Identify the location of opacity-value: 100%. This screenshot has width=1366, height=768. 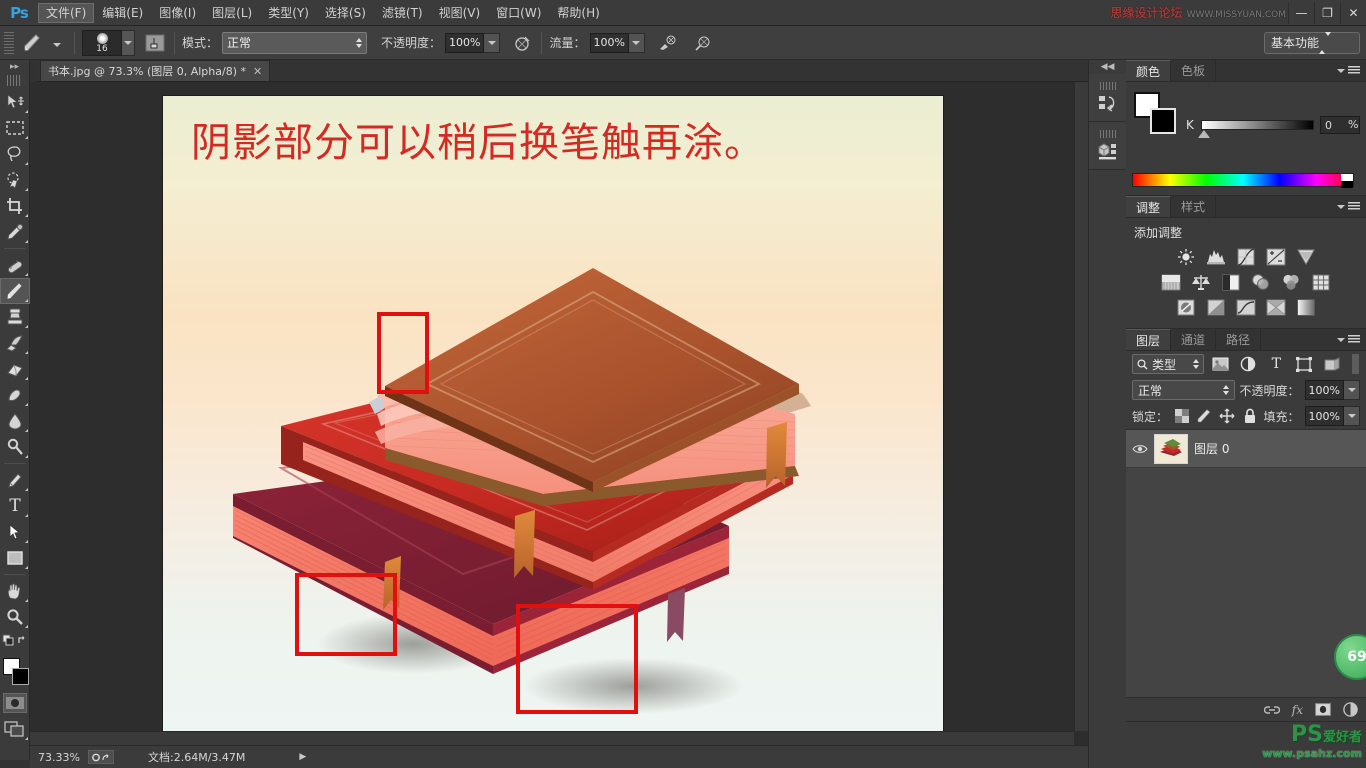
(465, 42).